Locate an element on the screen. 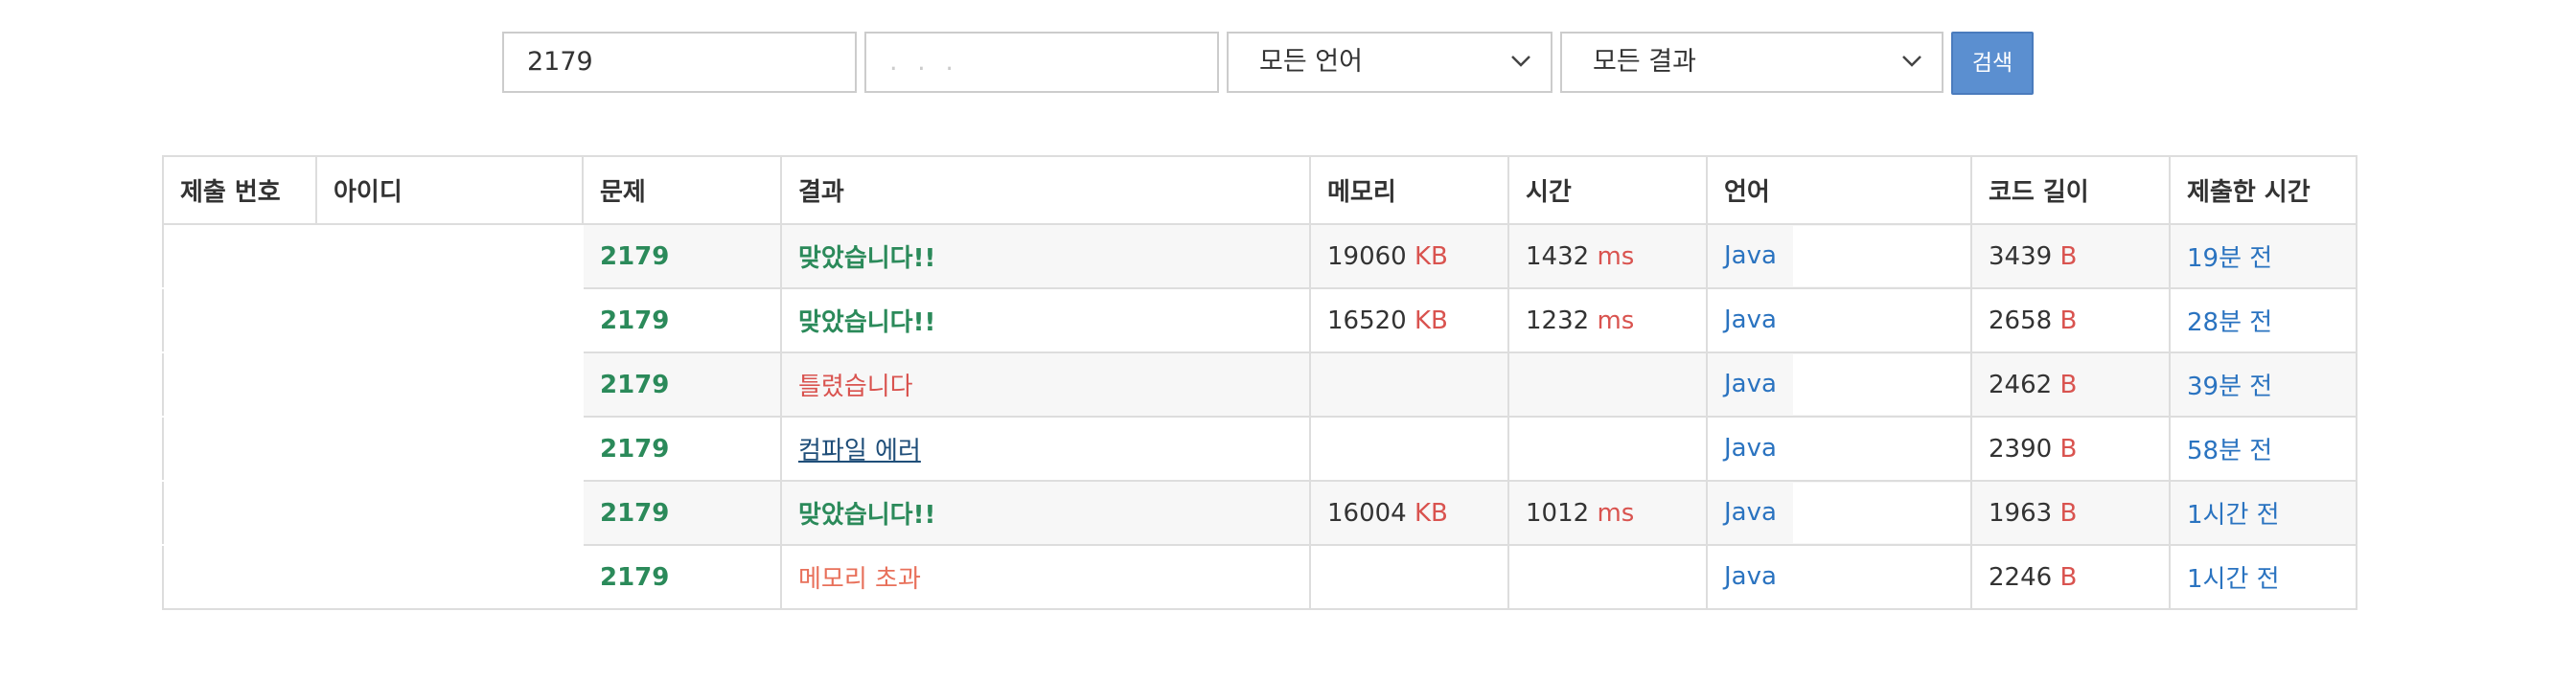 This screenshot has width=2576, height=680. user-id-masked-value: . . . is located at coordinates (924, 62).